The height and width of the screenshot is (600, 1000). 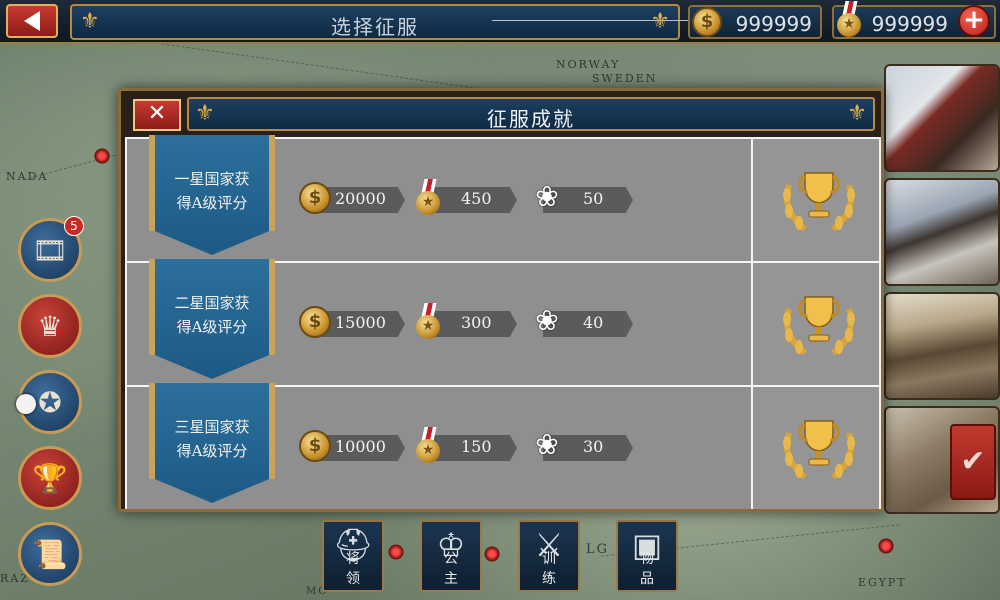 What do you see at coordinates (360, 322) in the screenshot?
I see `gold-reward-value: 15000` at bounding box center [360, 322].